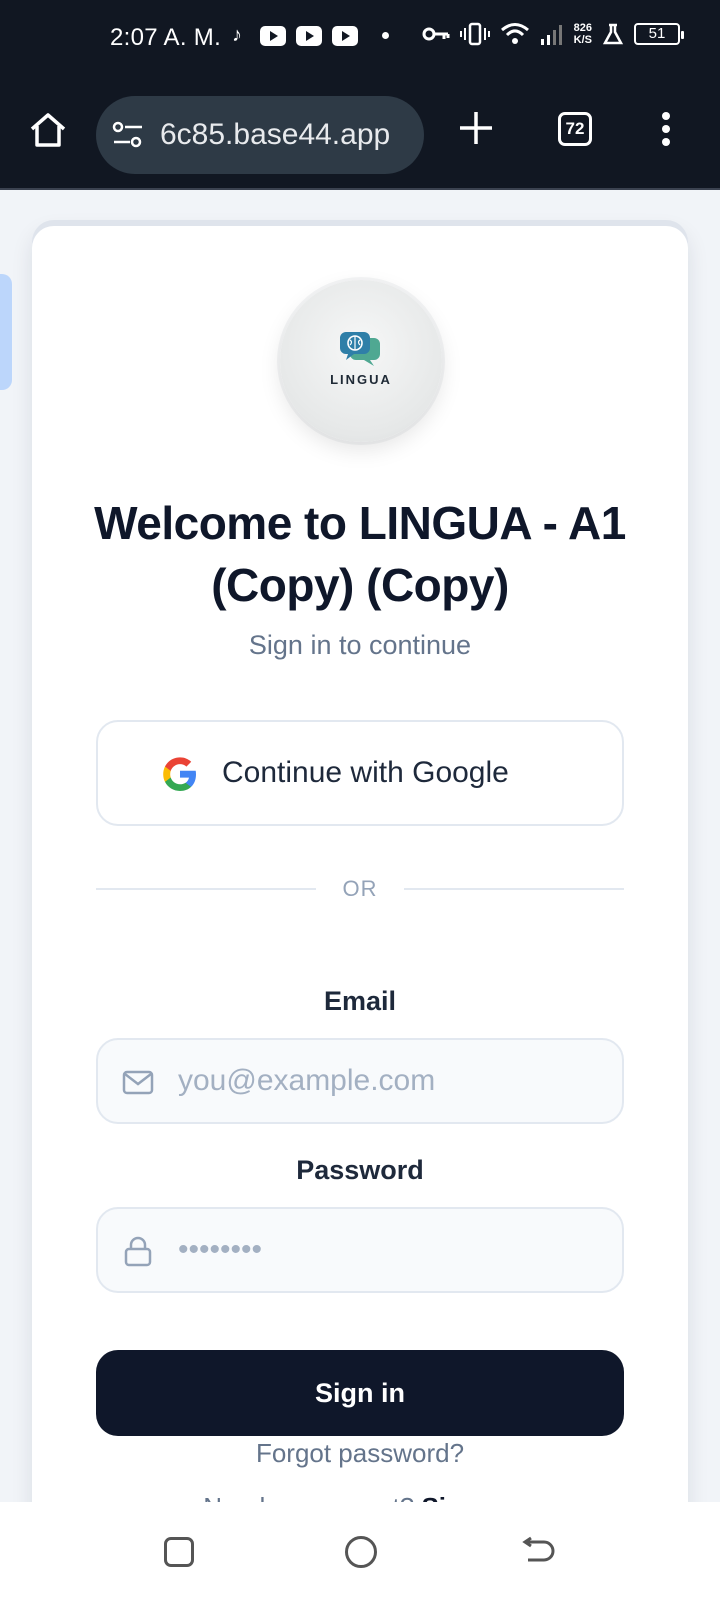  I want to click on system-nav-bar, so click(360, 1551).